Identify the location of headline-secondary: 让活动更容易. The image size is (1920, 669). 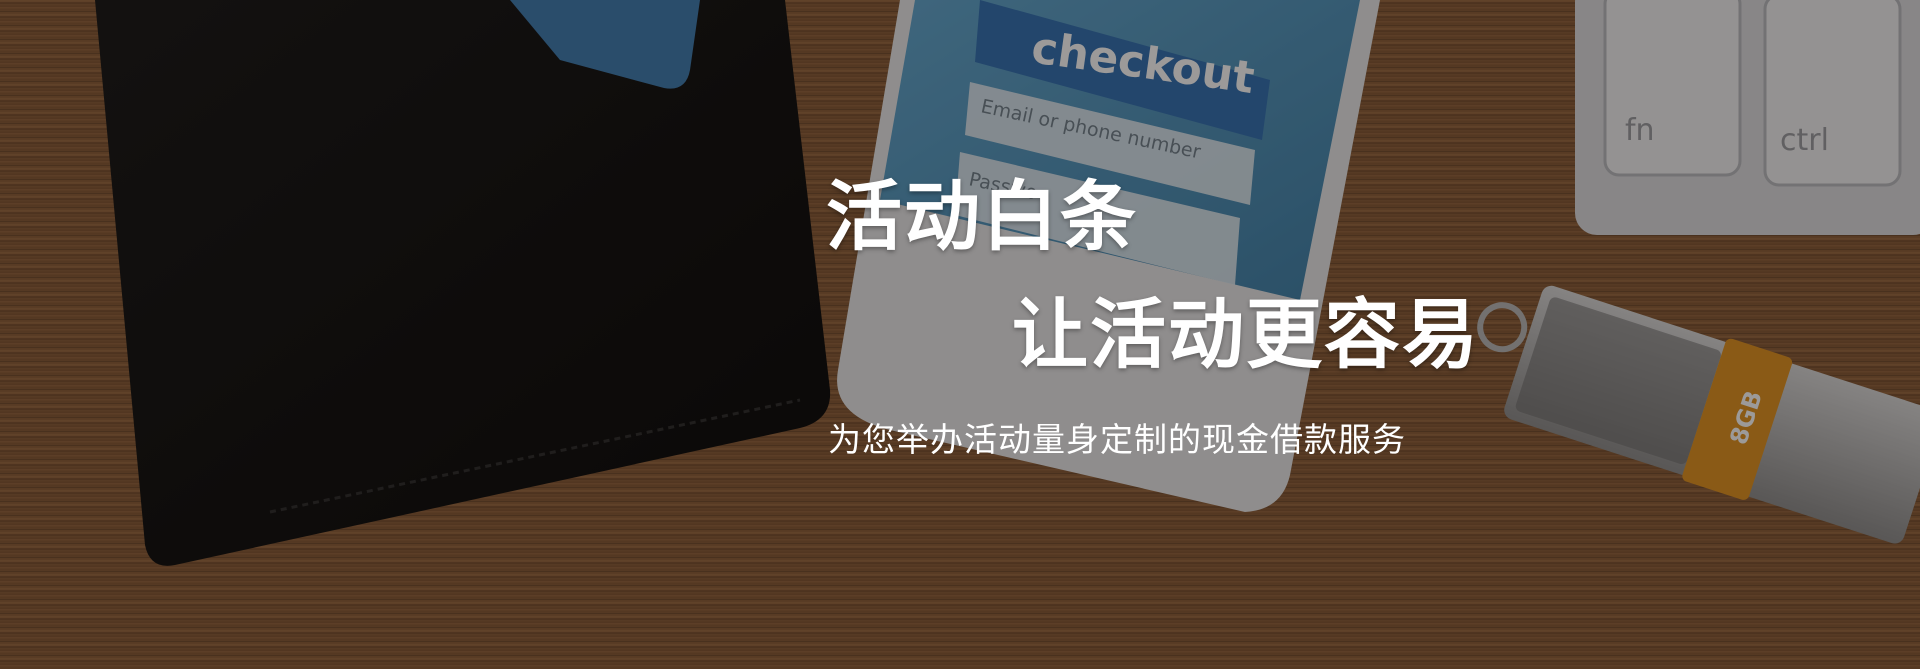
(1246, 334).